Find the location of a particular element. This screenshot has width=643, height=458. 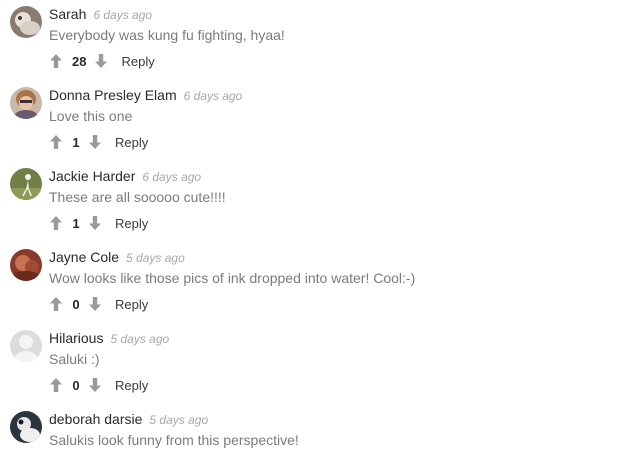

comment-author: deborah darsie is located at coordinates (95, 419).